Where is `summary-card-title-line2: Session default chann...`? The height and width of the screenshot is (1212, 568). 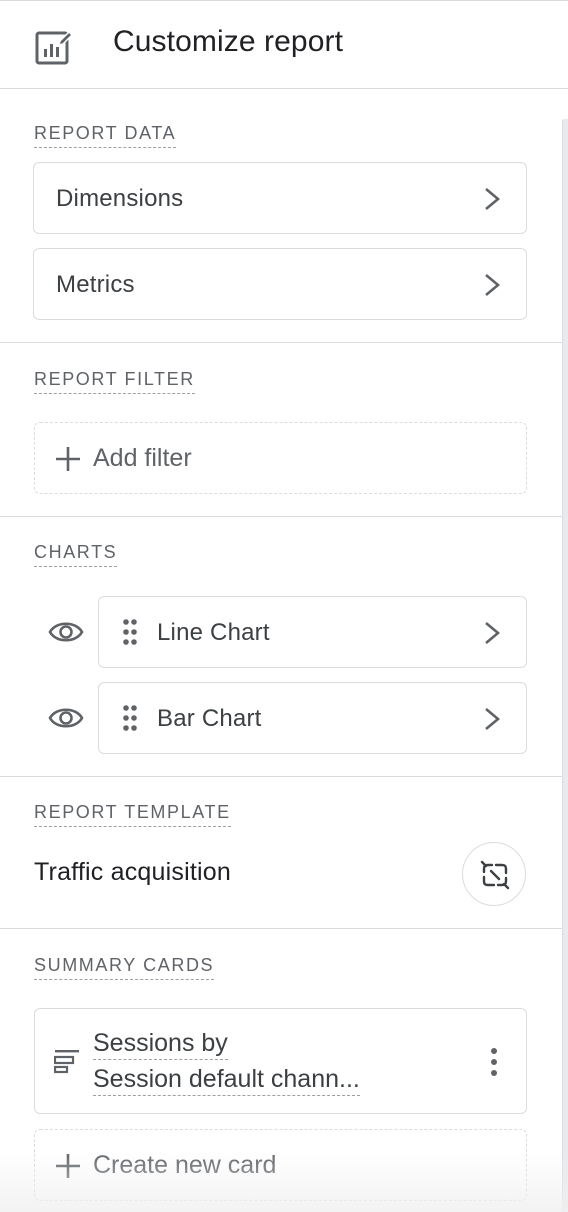 summary-card-title-line2: Session default chann... is located at coordinates (226, 1080).